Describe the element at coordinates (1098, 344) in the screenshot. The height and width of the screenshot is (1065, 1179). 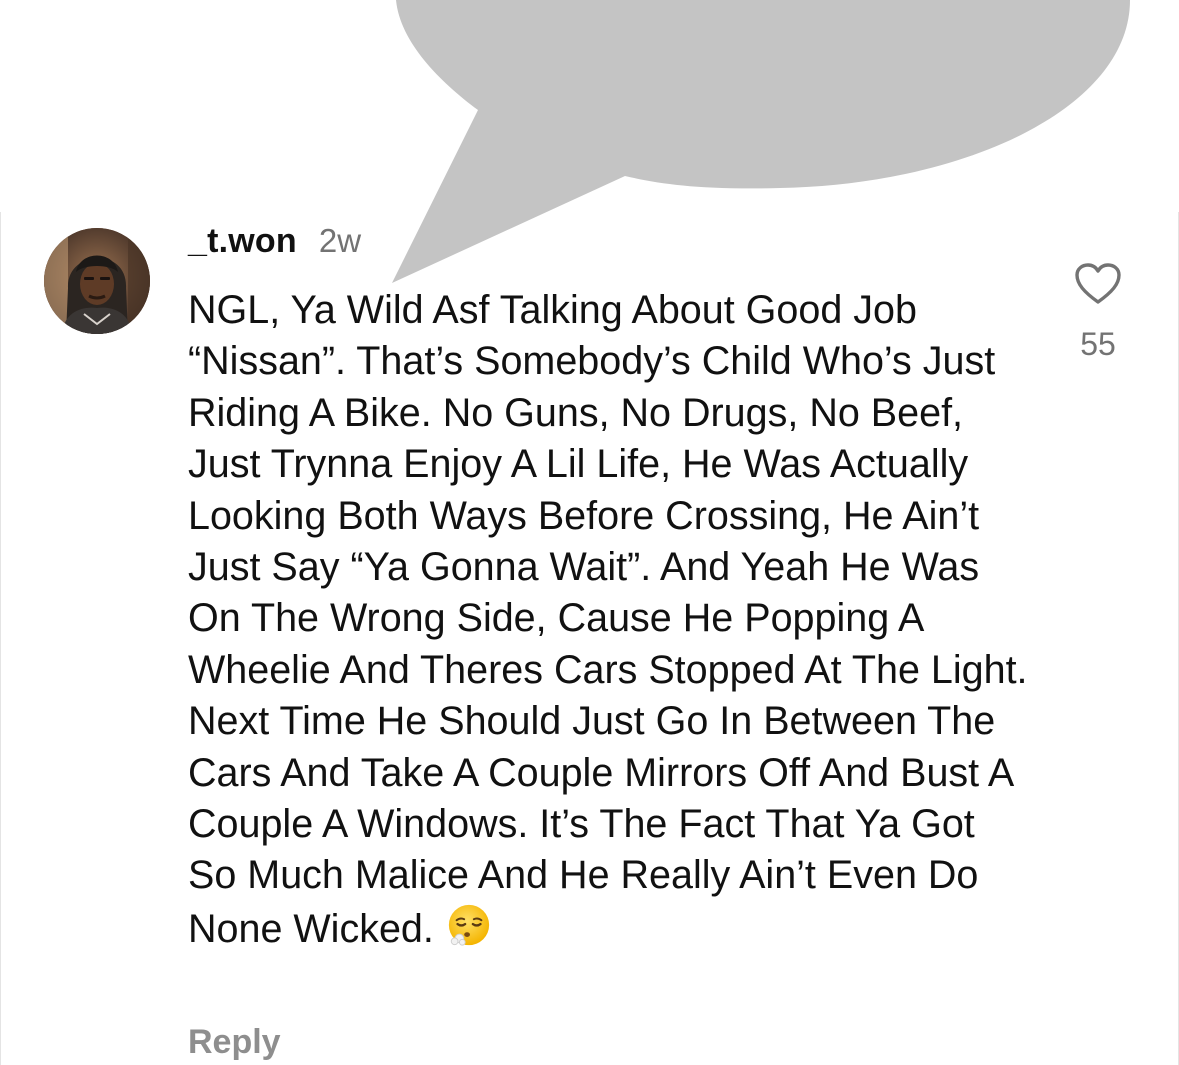
I see `like-count: 55` at that location.